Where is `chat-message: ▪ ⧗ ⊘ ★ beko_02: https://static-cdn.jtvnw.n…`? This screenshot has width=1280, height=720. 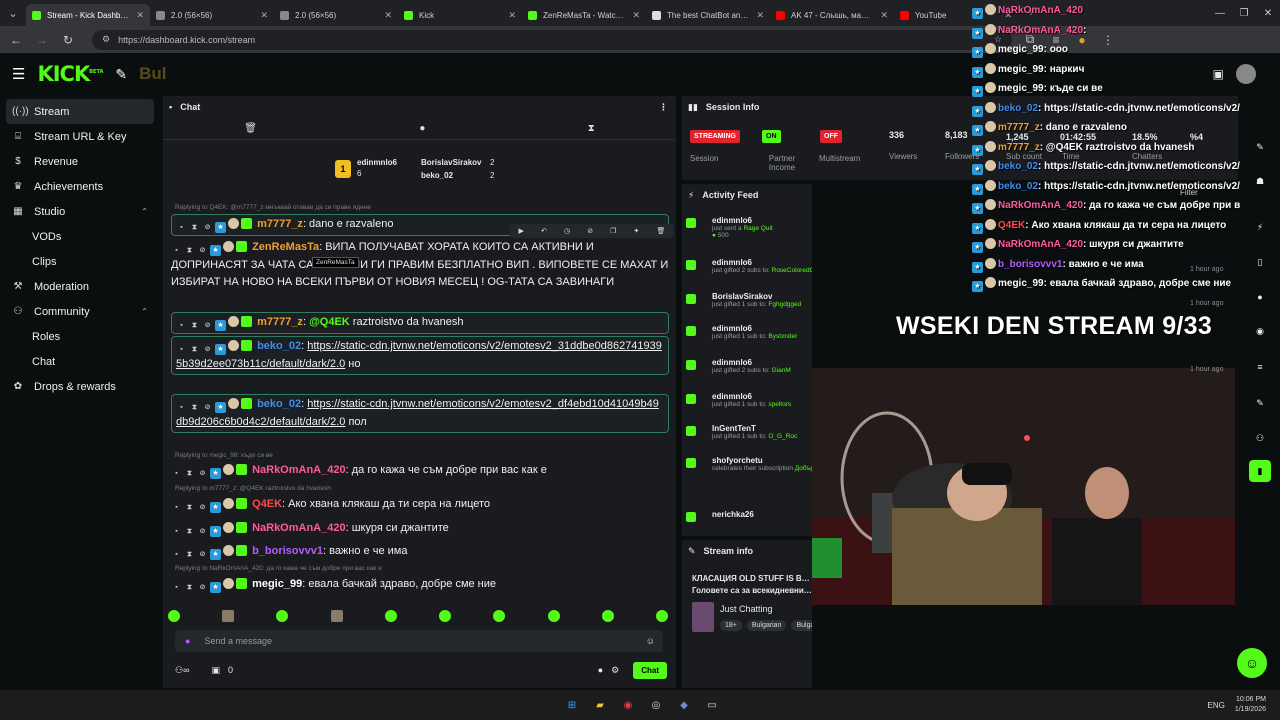
chat-message: ▪ ⧗ ⊘ ★ beko_02: https://static-cdn.jtvnw.n… is located at coordinates (420, 355).